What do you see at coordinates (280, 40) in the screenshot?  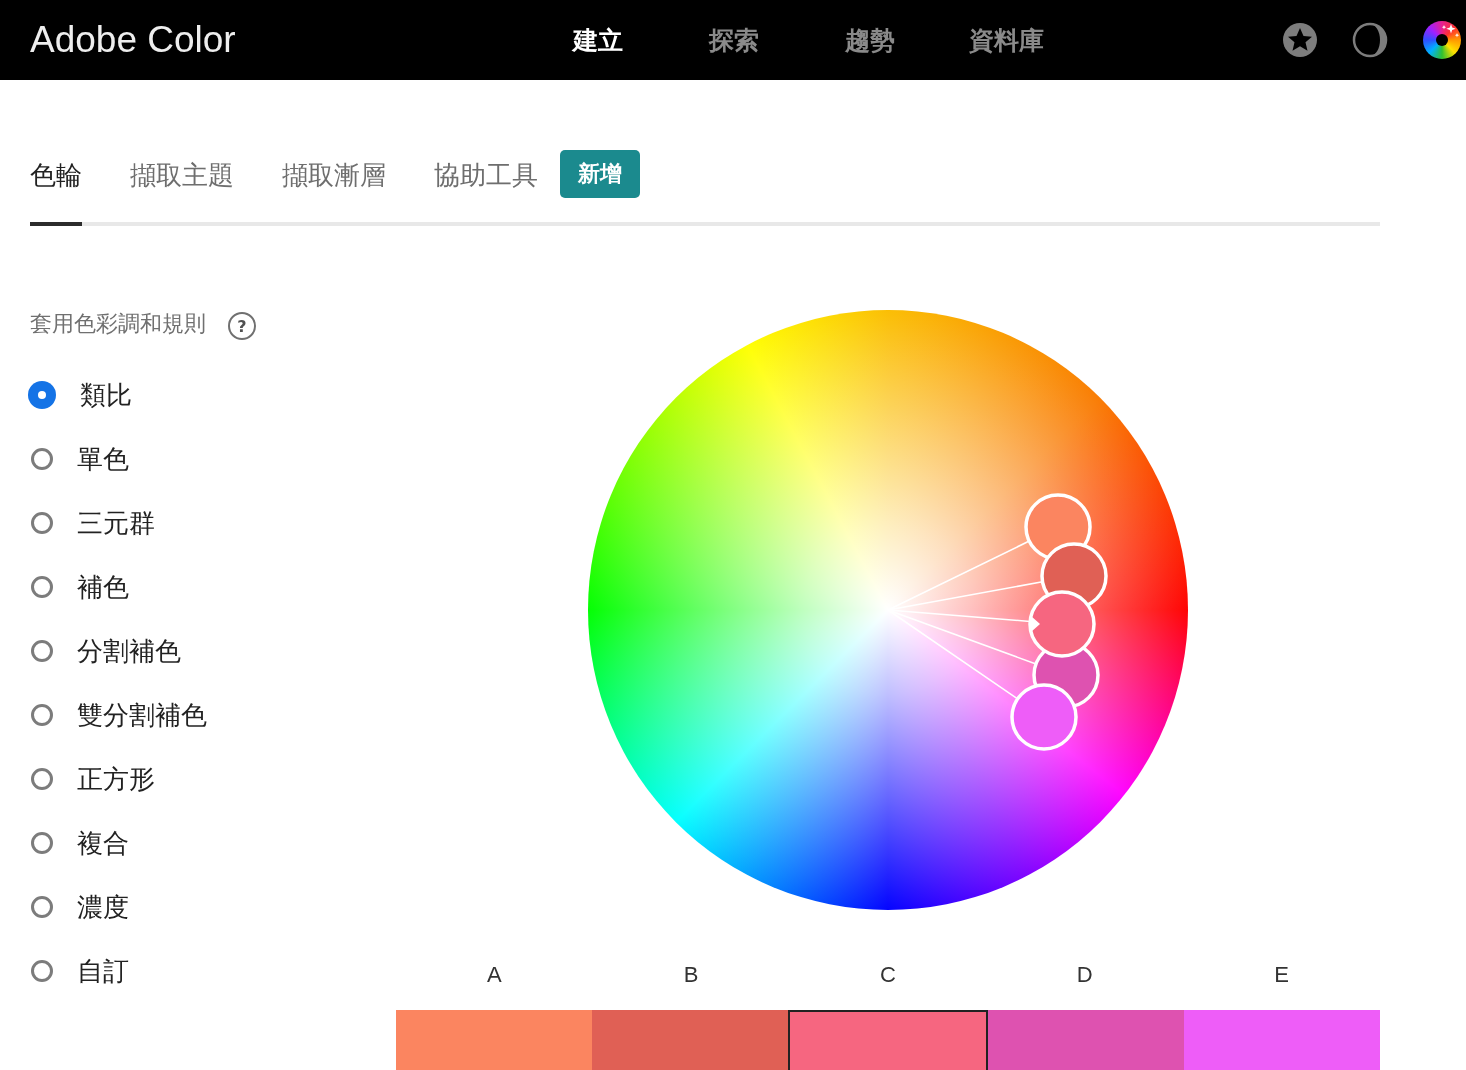 I see `logo-text: Adobe Color` at bounding box center [280, 40].